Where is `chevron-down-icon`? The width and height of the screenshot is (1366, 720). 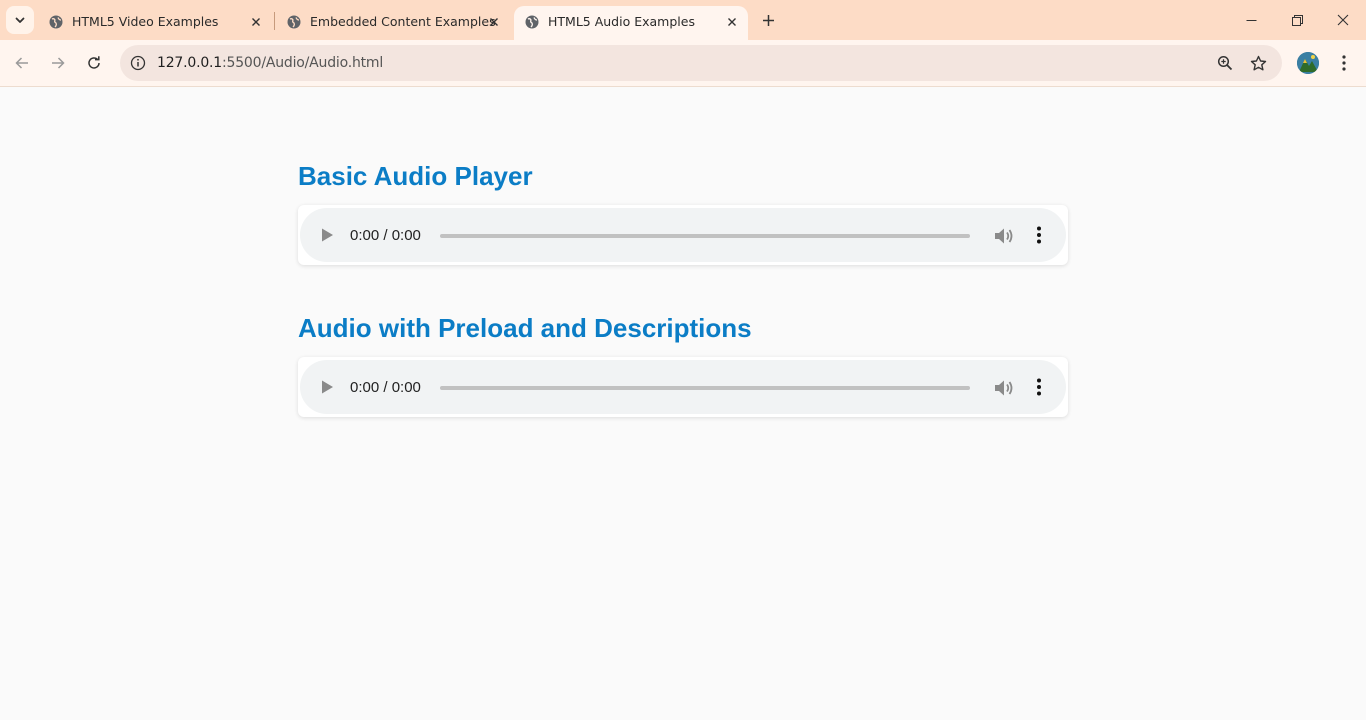
chevron-down-icon is located at coordinates (20, 20).